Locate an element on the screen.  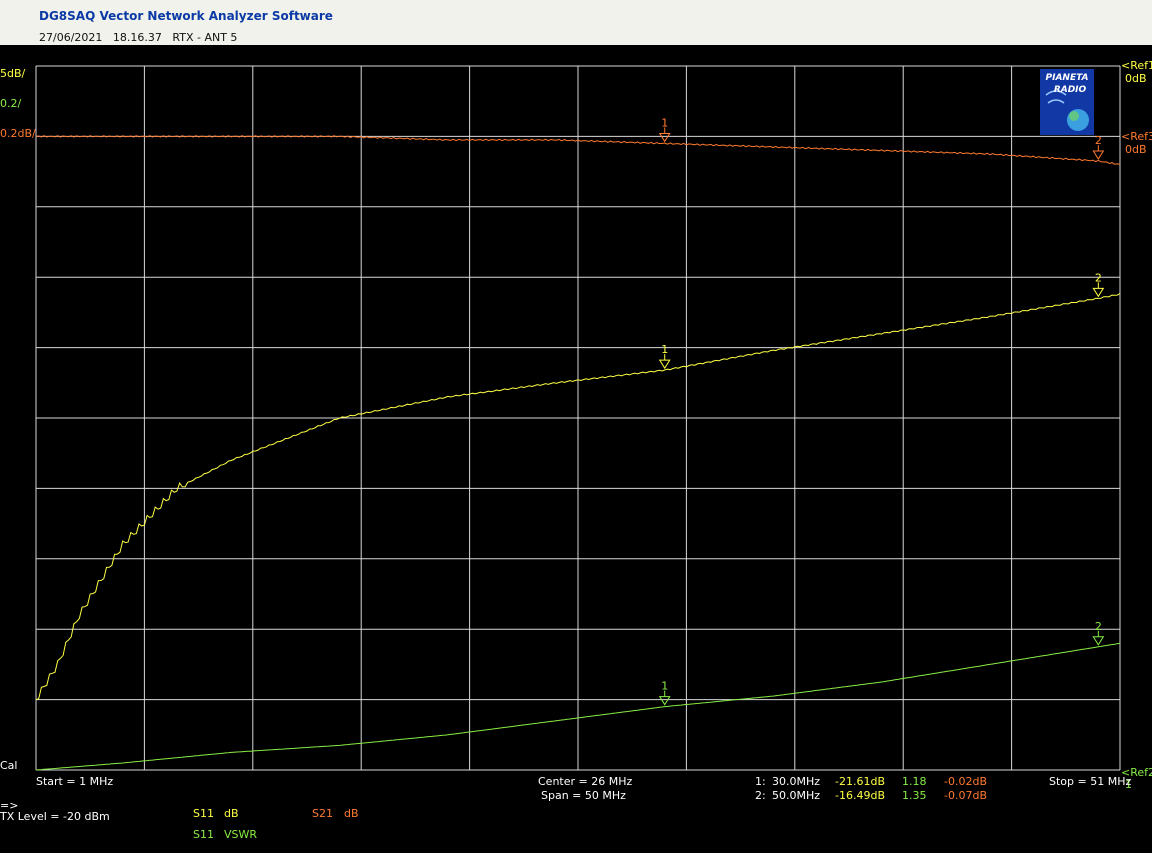
logo-text-1: PIANETA is located at coordinates (1067, 78).